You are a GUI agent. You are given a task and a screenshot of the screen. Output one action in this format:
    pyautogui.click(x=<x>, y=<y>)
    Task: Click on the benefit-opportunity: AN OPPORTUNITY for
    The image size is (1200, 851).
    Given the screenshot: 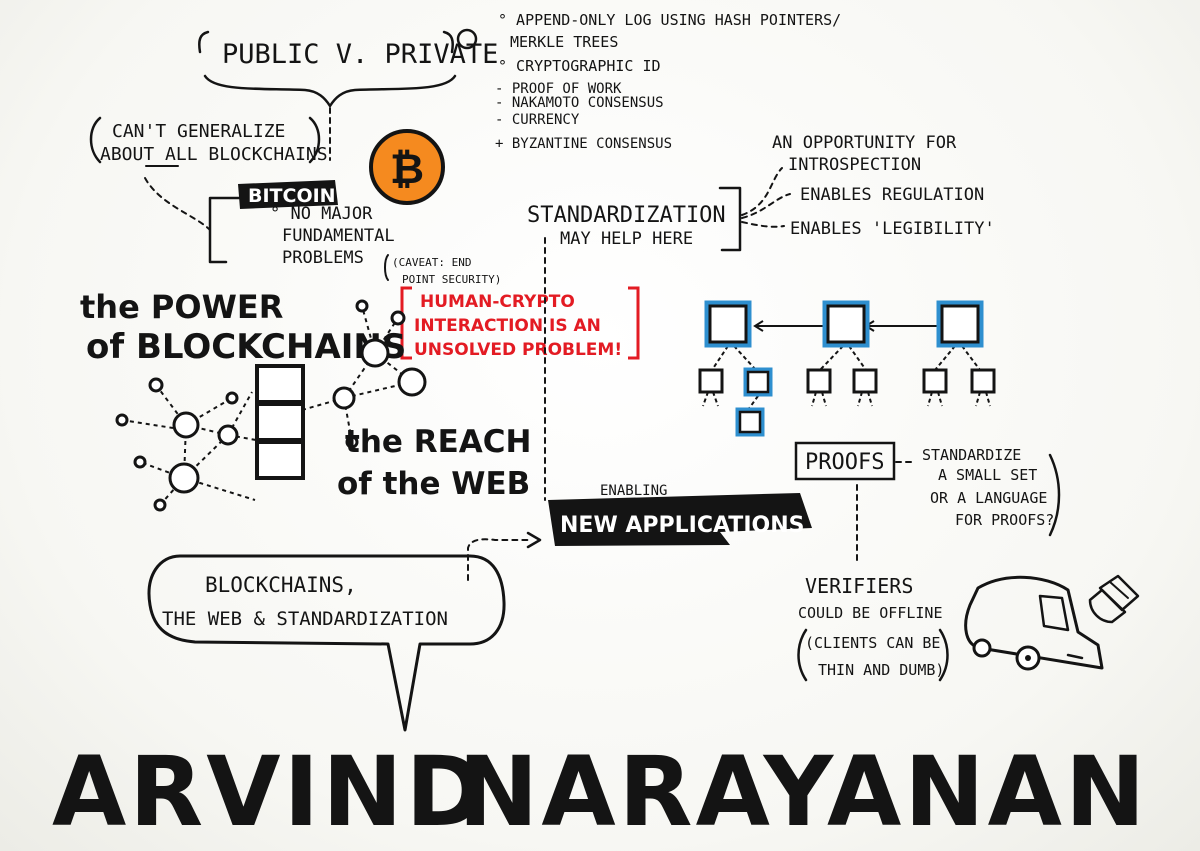 What is the action you would take?
    pyautogui.click(x=864, y=143)
    